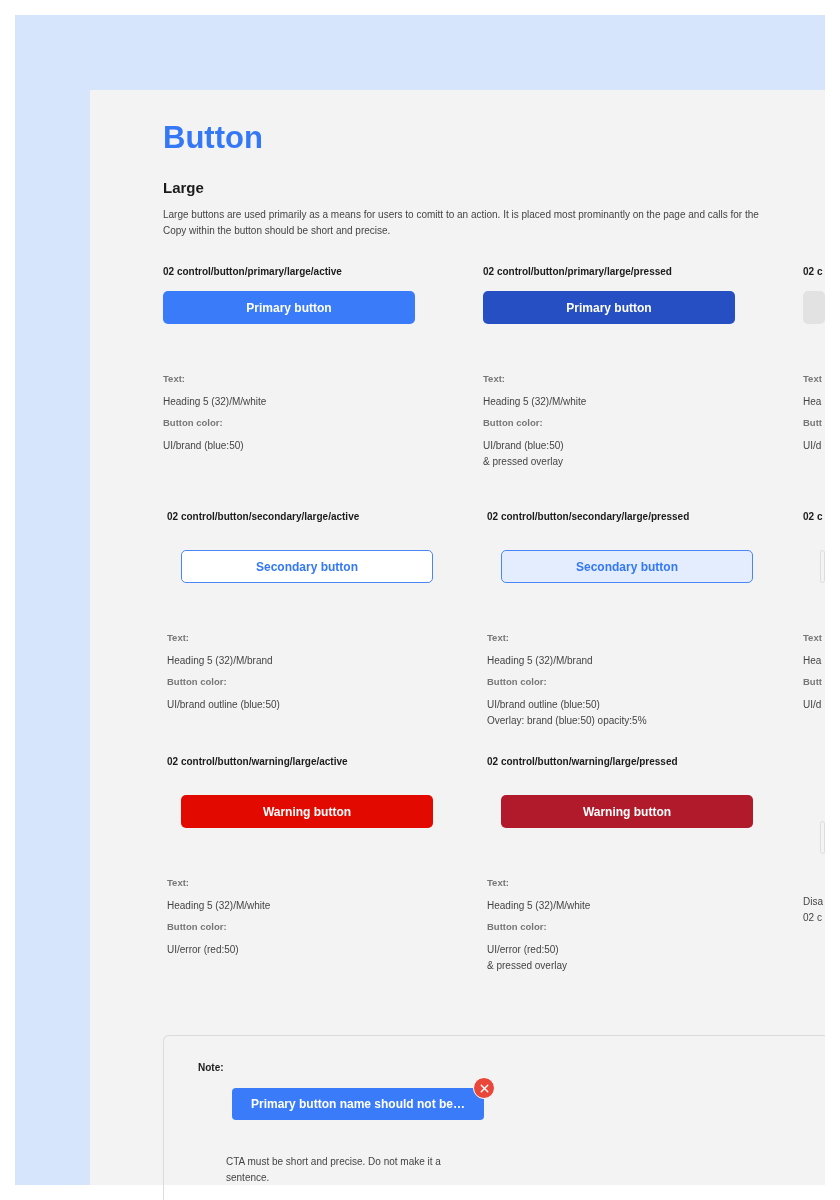  I want to click on spec-value: UI/error (red:50) & pressed overlay, so click(528, 958).